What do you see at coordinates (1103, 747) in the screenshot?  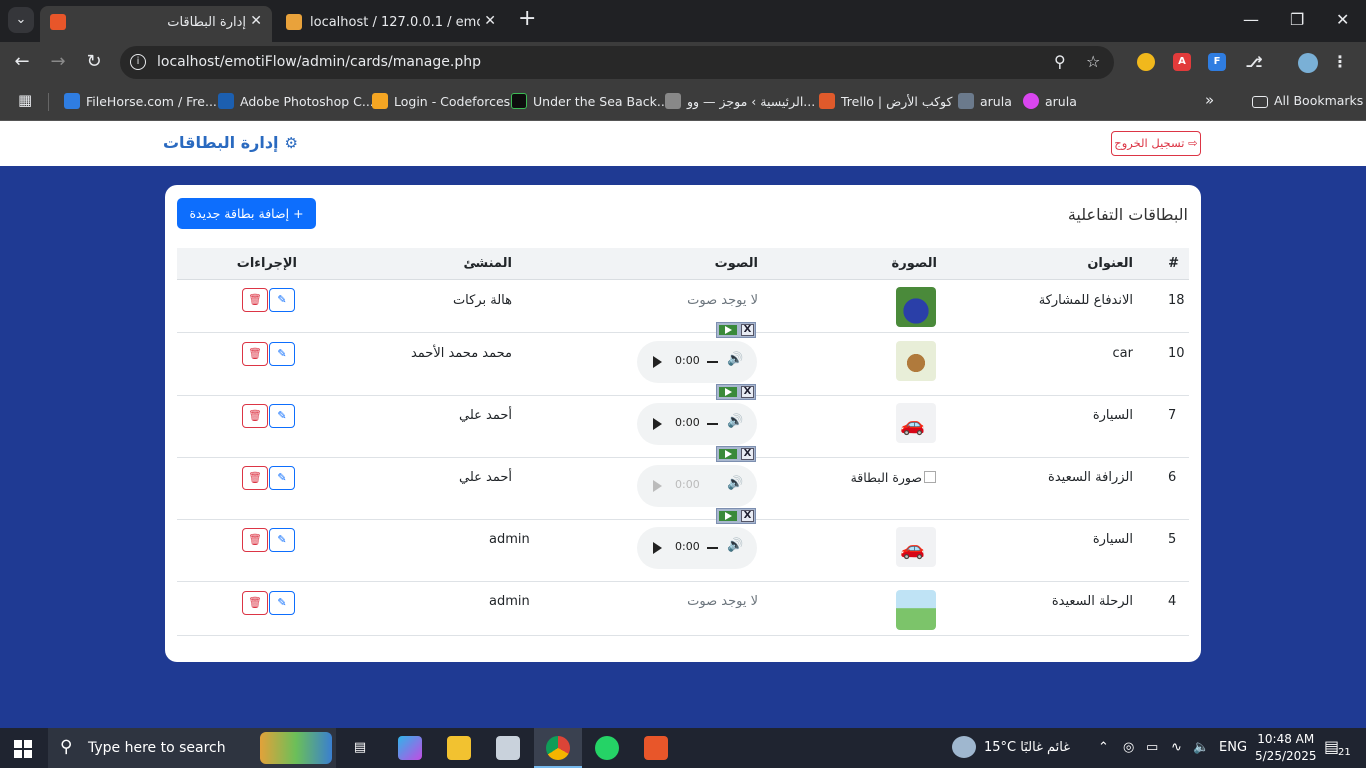 I see `tray-chevron-icon: ⌃` at bounding box center [1103, 747].